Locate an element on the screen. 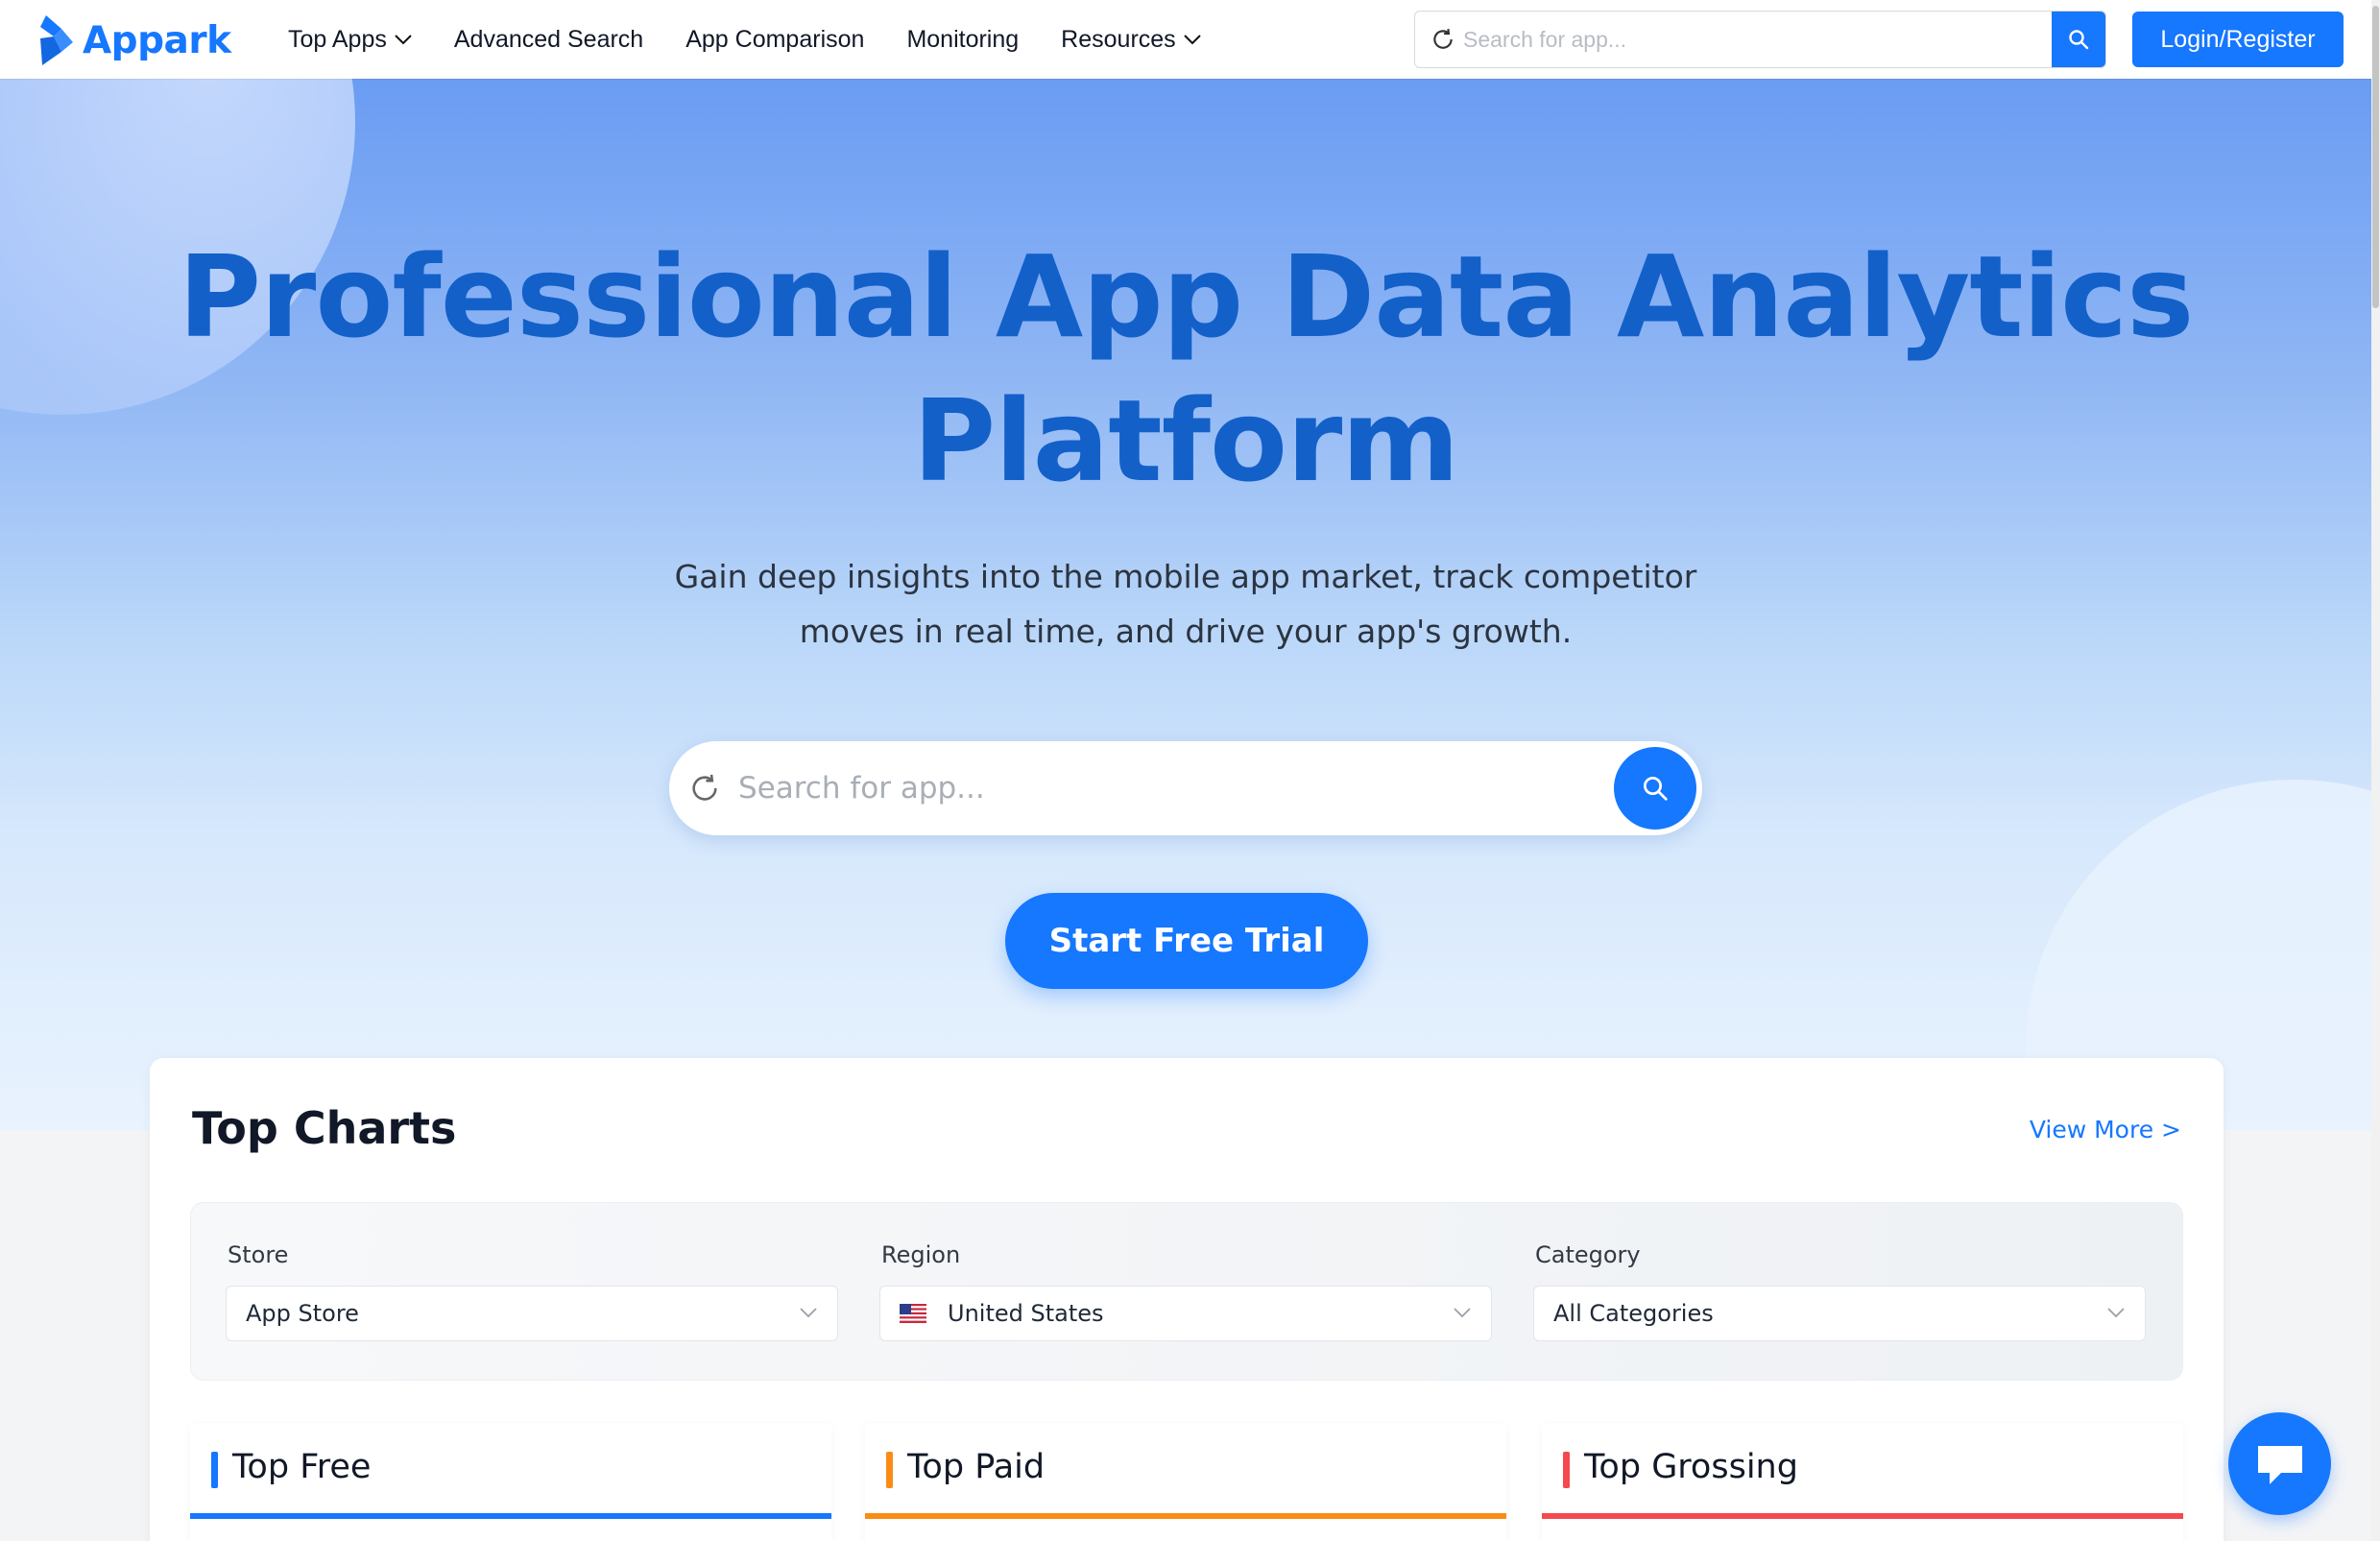  tab-top-paid: Top Paid is located at coordinates (1186, 1482).